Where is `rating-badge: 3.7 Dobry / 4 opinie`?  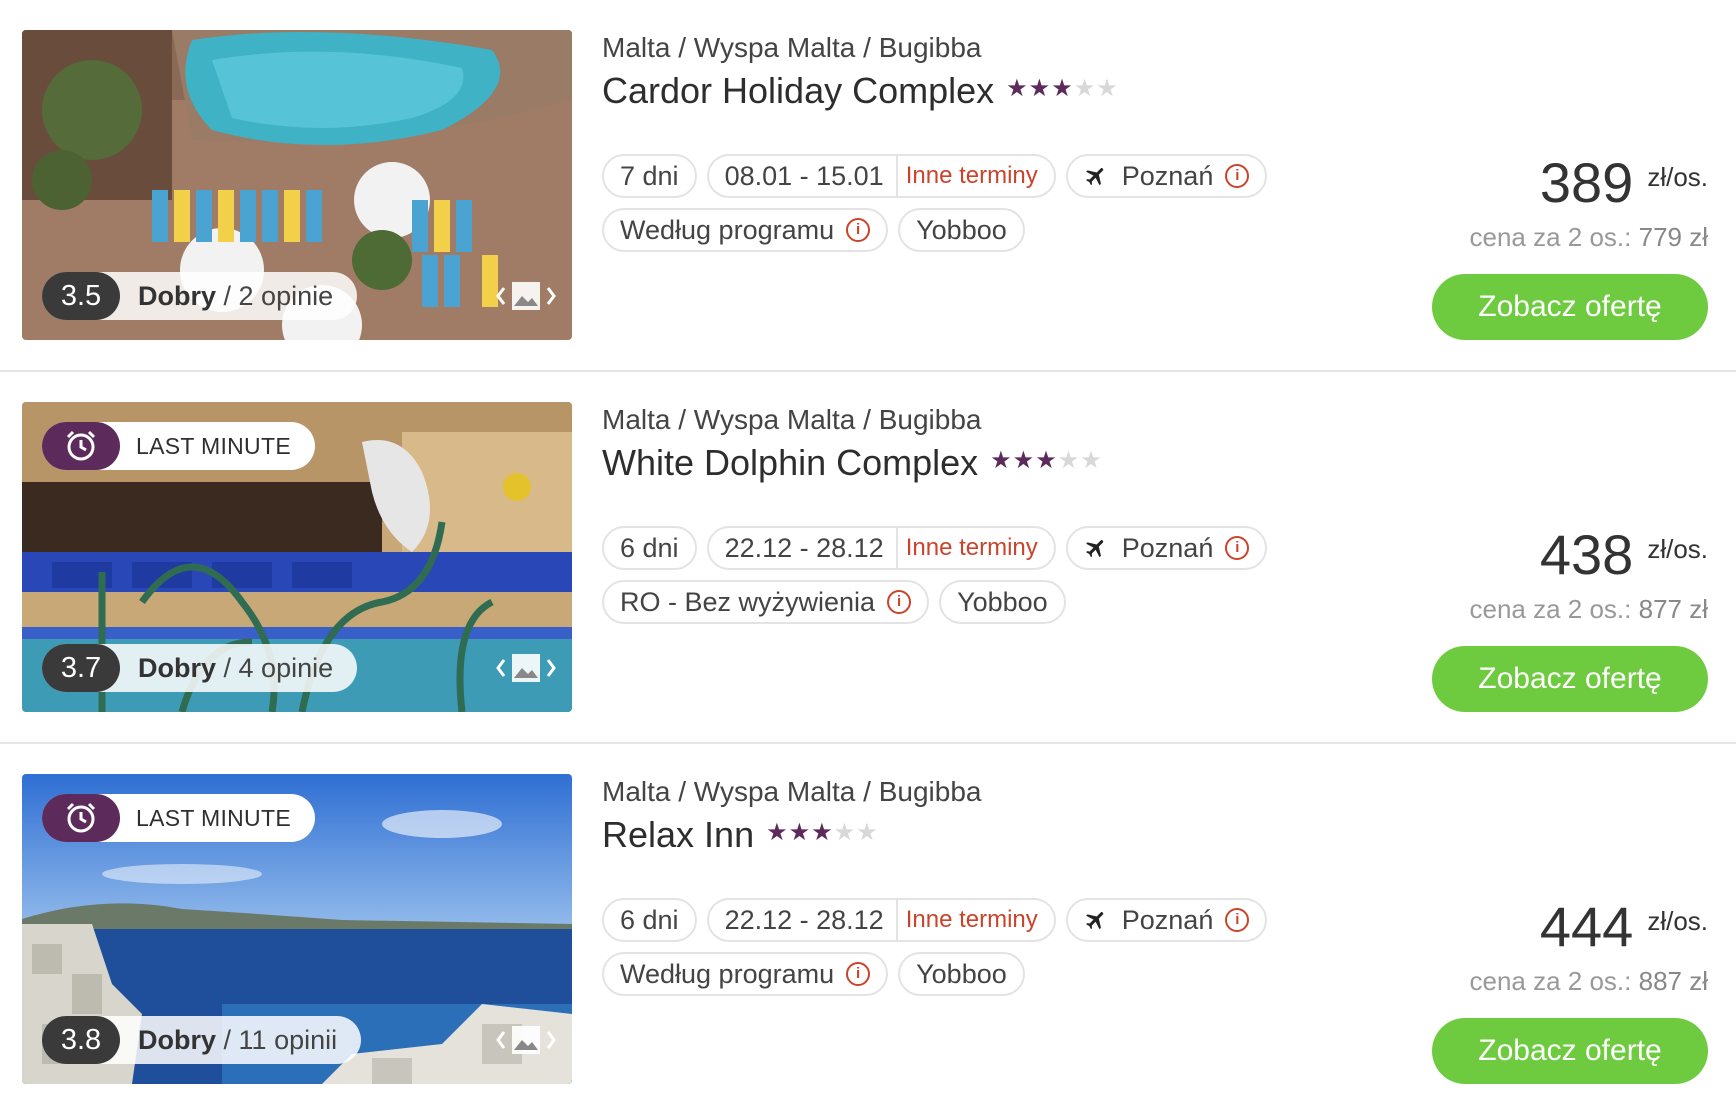
rating-badge: 3.7 Dobry / 4 opinie is located at coordinates (200, 668).